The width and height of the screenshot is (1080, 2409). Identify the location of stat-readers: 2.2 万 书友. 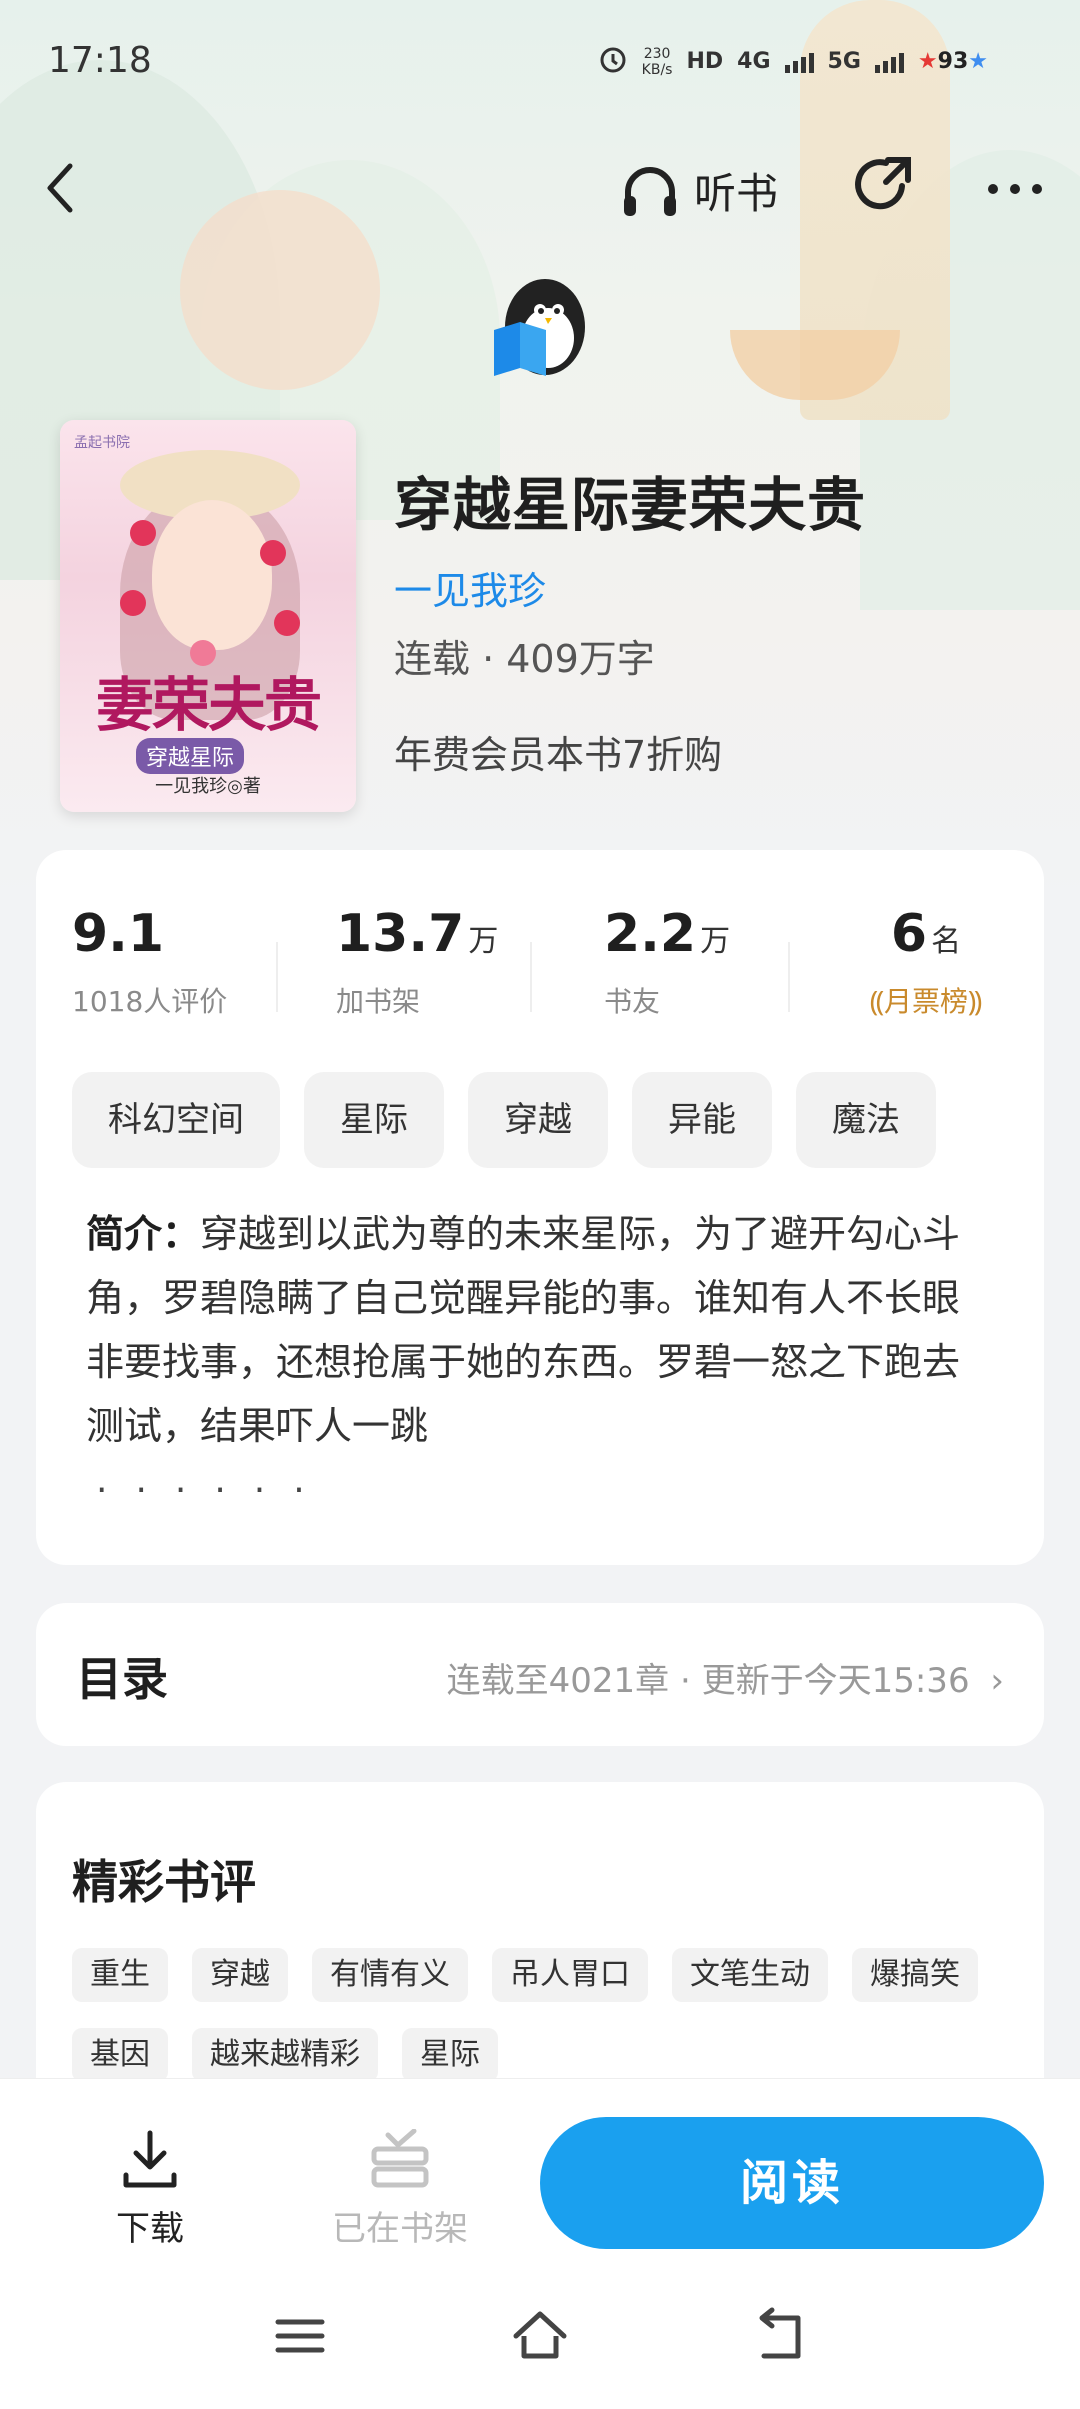
(729, 961).